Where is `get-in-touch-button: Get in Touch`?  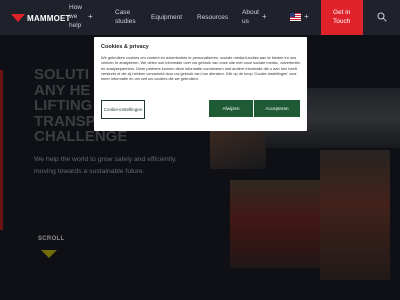 get-in-touch-button: Get in Touch is located at coordinates (342, 17).